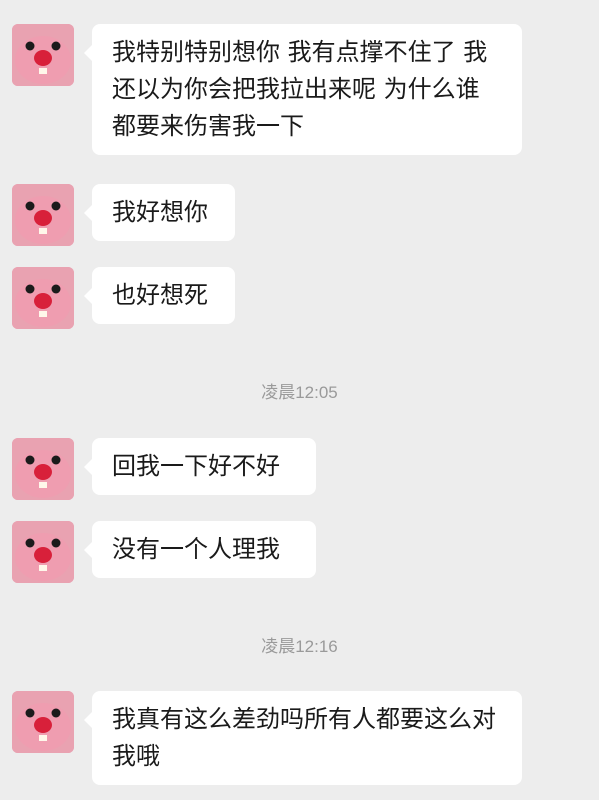 The image size is (599, 800). What do you see at coordinates (299, 392) in the screenshot?
I see `timestamp: 凌晨12:05` at bounding box center [299, 392].